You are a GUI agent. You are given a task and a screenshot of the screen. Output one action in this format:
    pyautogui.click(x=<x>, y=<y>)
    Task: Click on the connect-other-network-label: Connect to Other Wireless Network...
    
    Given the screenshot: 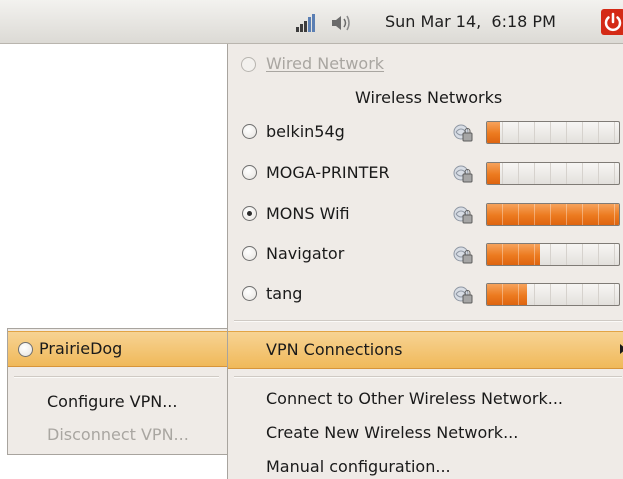 What is the action you would take?
    pyautogui.click(x=414, y=398)
    